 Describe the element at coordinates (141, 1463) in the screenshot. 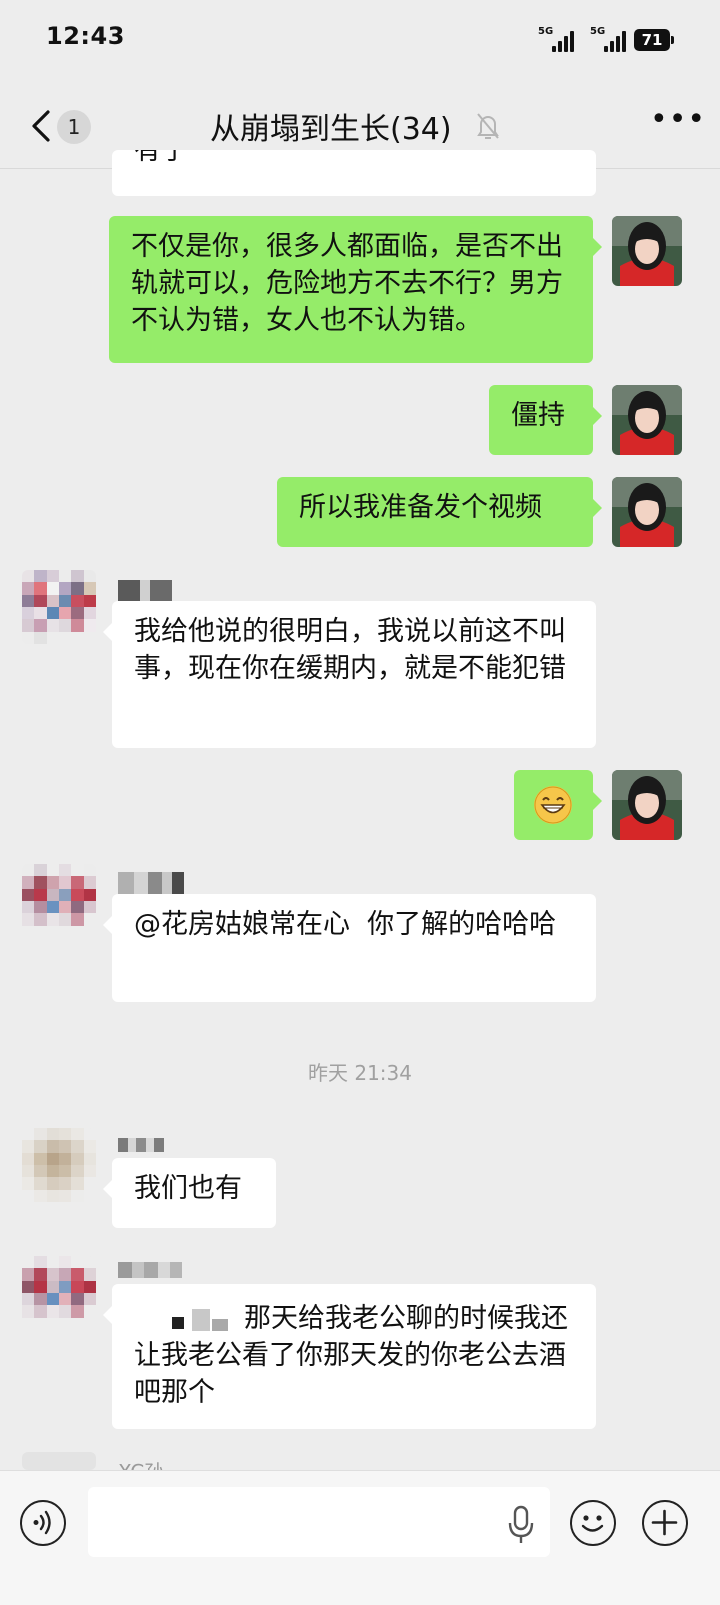

I see `next-sender-name: XC孙` at that location.